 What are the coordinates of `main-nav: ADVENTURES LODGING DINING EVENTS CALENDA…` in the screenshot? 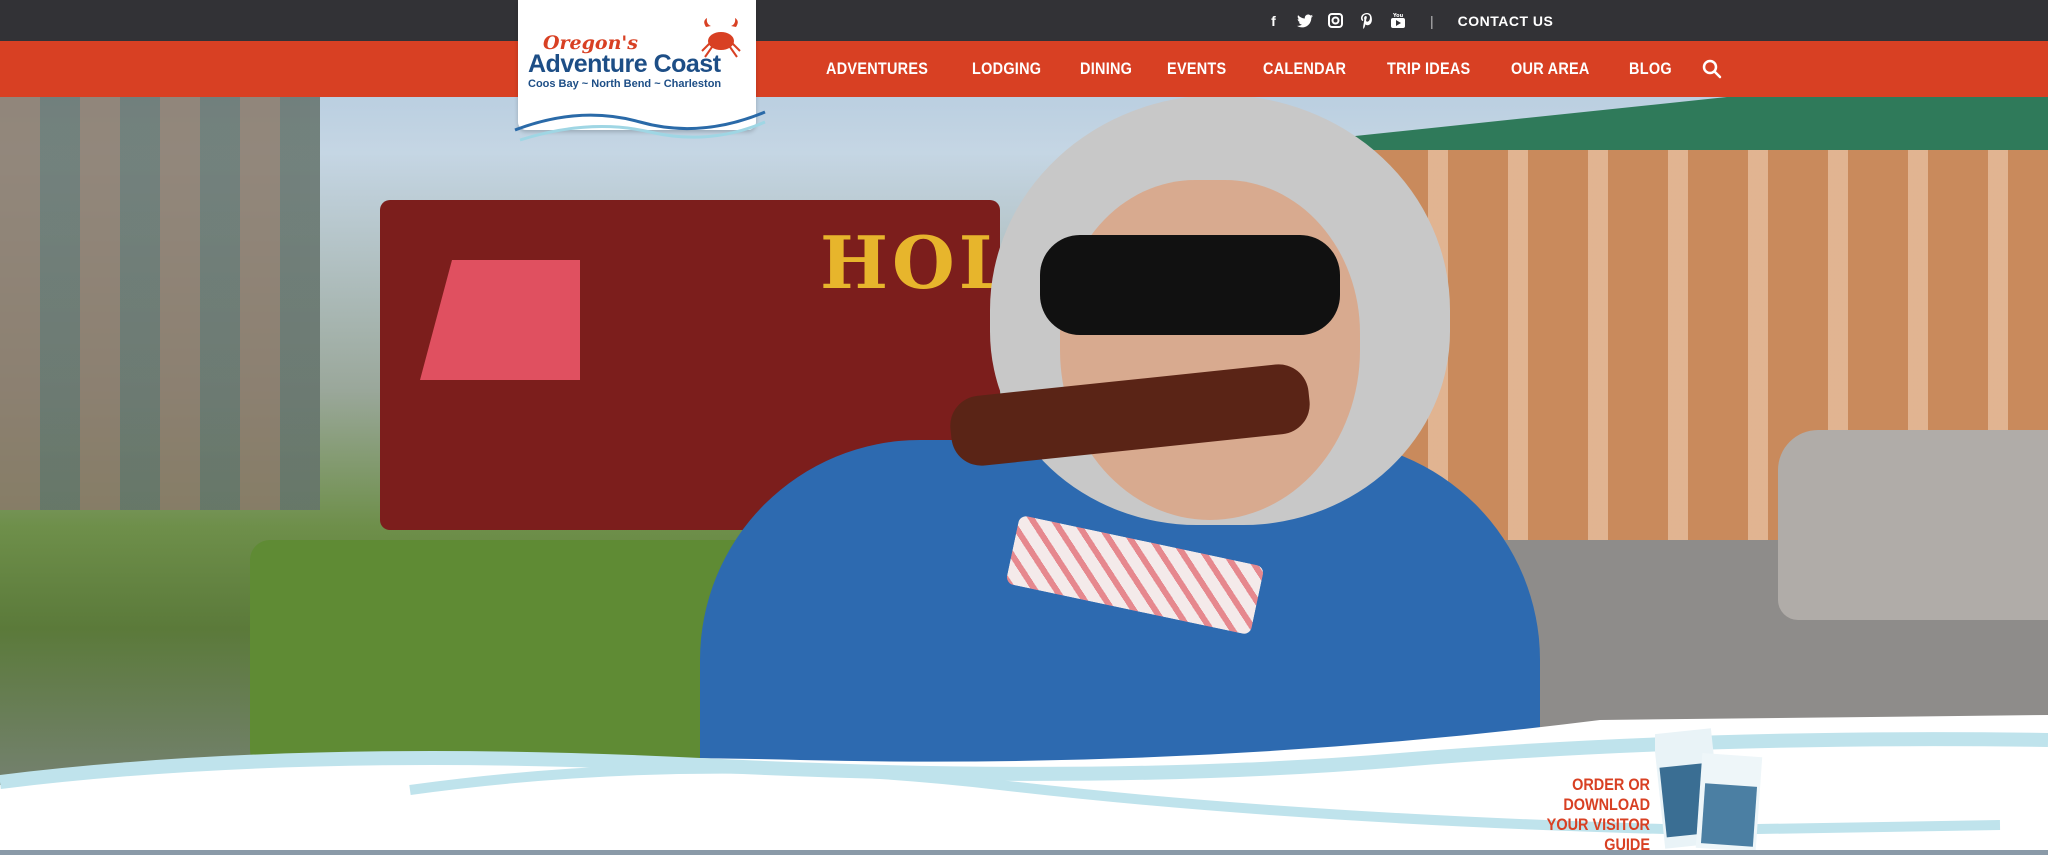 It's located at (1024, 69).